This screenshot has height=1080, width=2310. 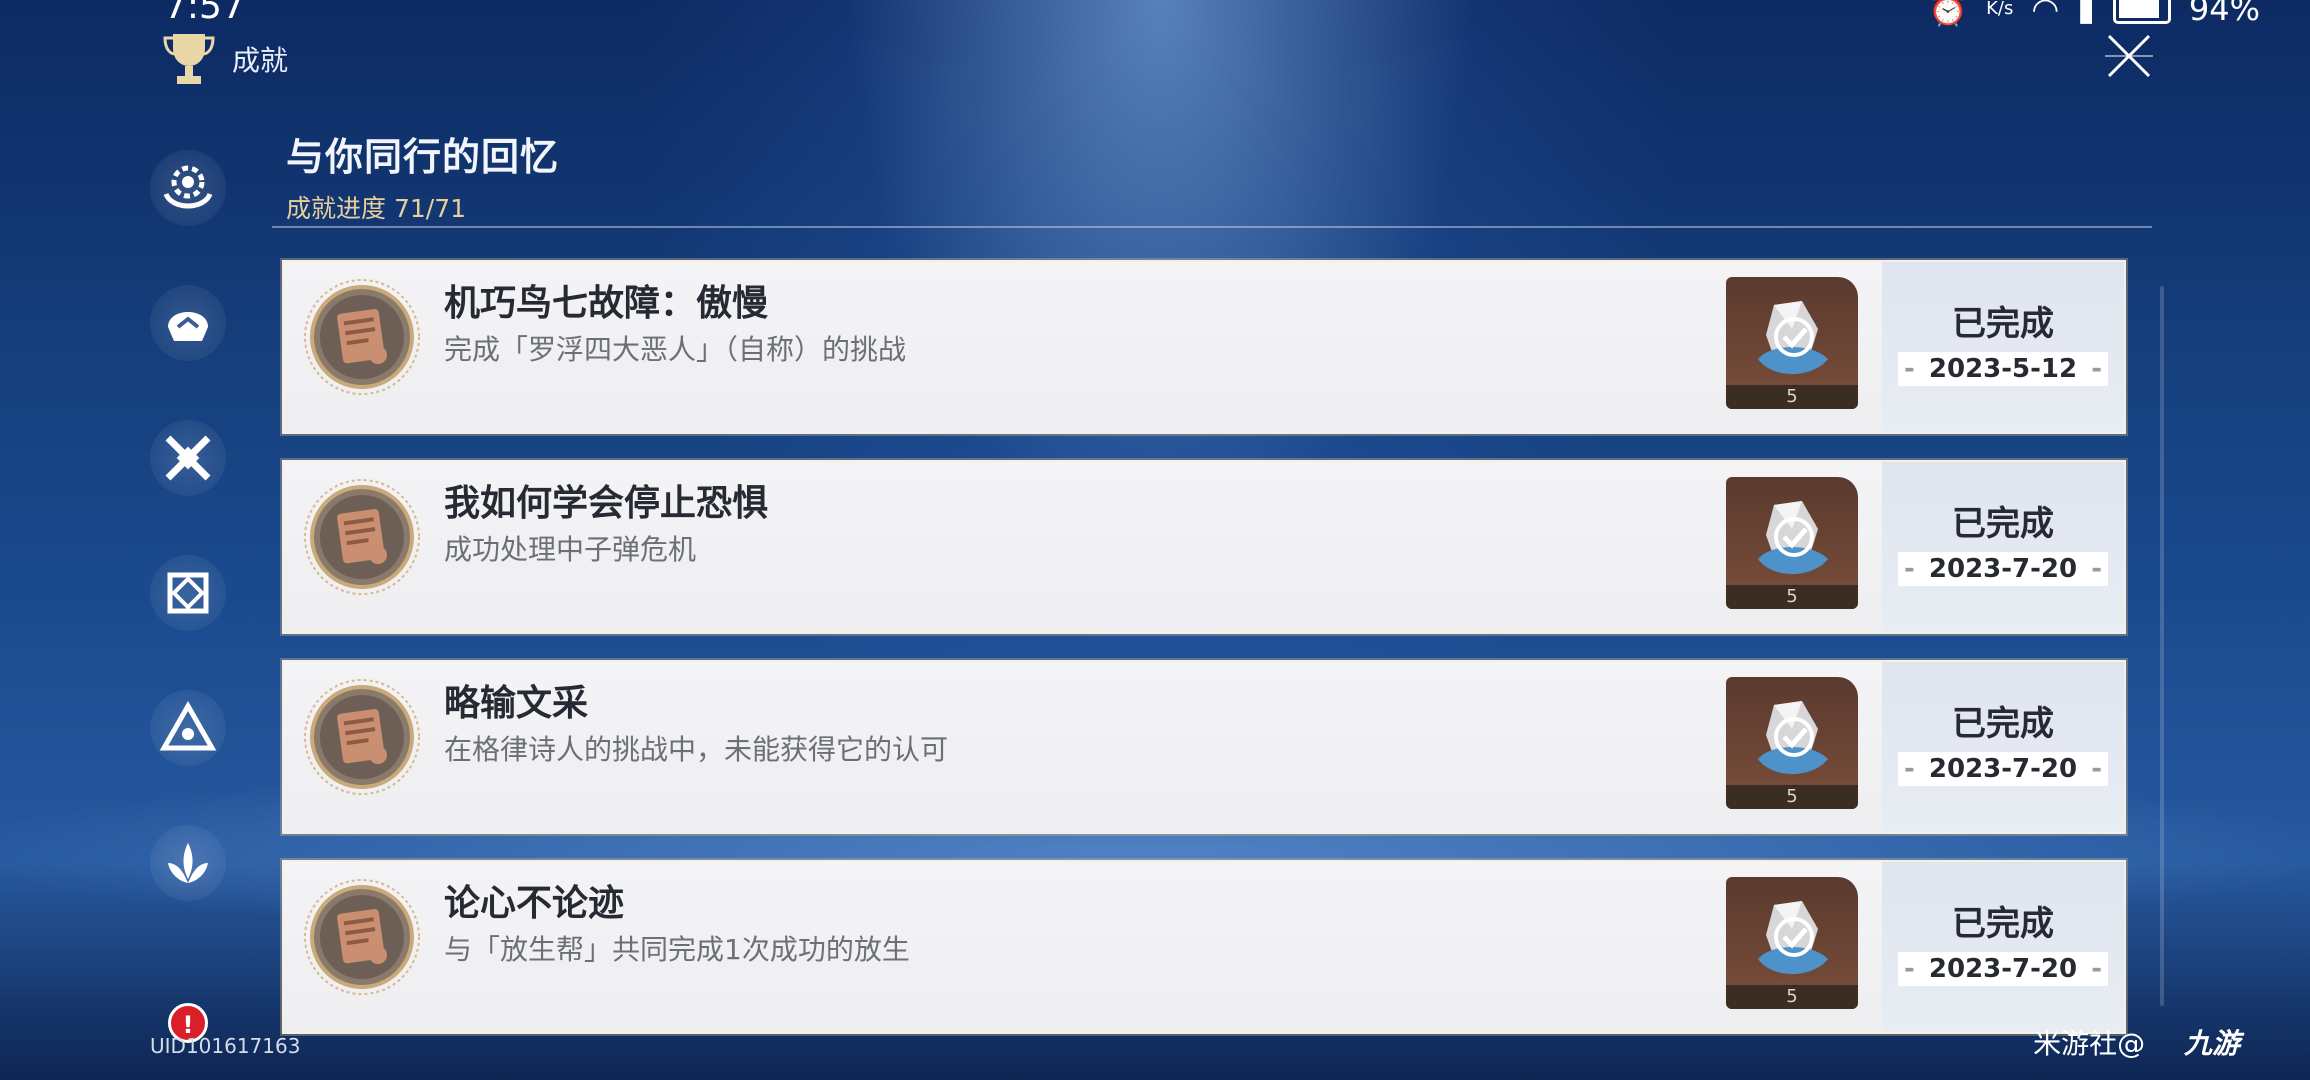 I want to click on achievement-card: 论心不论迹 与「放生帮」共同完成1次成功的放生 5 已完成 2023-7-20, so click(x=1204, y=947).